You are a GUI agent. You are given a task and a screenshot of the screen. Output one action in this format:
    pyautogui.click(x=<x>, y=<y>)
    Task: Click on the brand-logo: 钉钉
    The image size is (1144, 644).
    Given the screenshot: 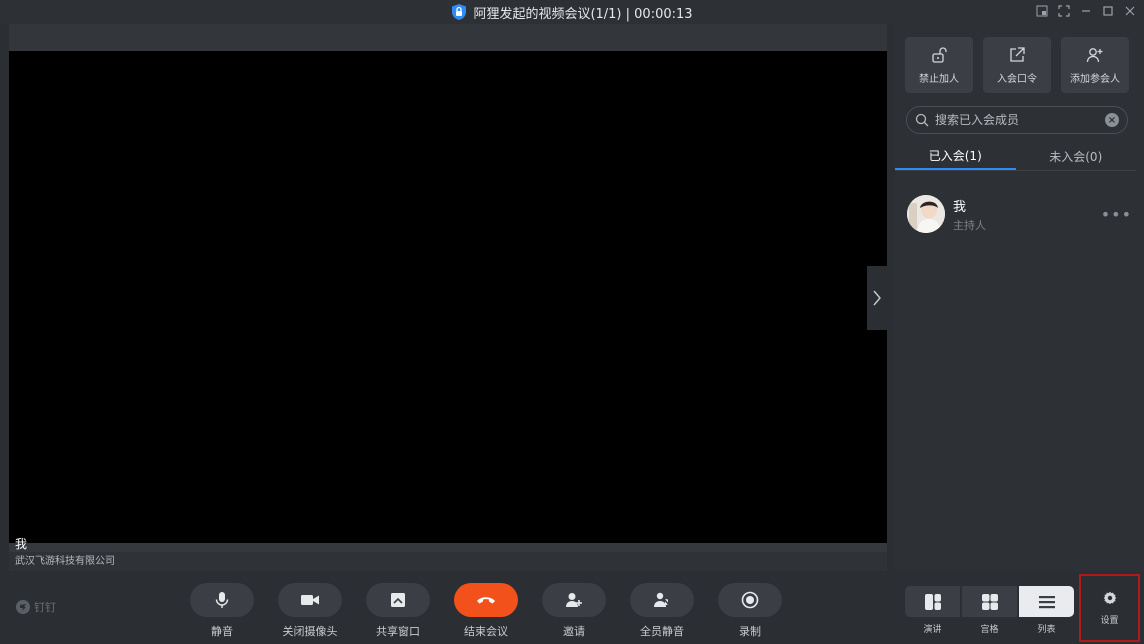 What is the action you would take?
    pyautogui.click(x=36, y=607)
    